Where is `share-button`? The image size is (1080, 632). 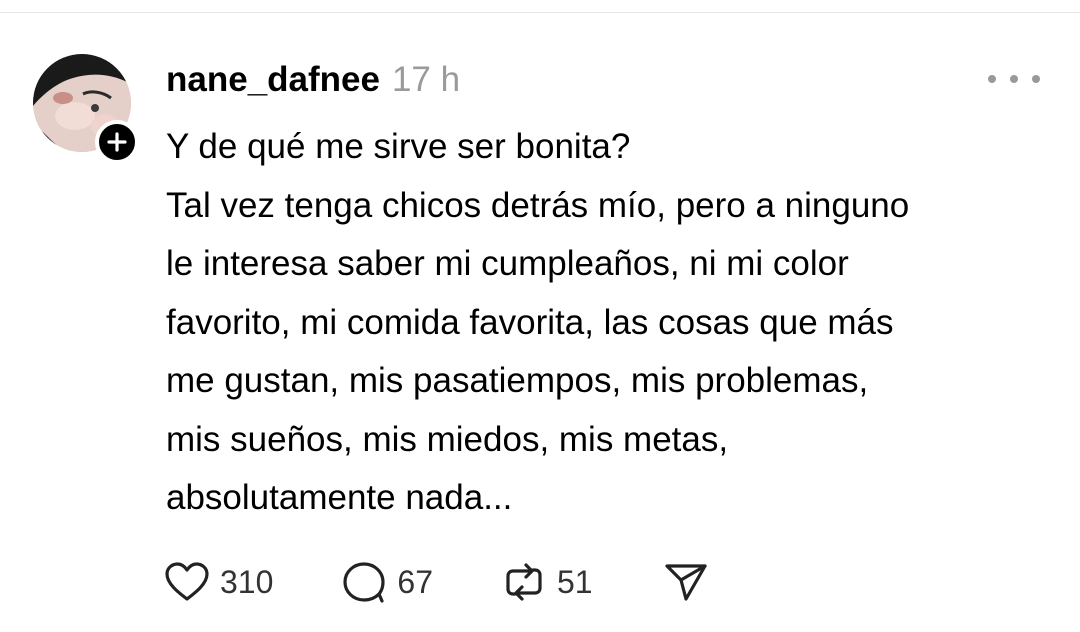
share-button is located at coordinates (686, 582).